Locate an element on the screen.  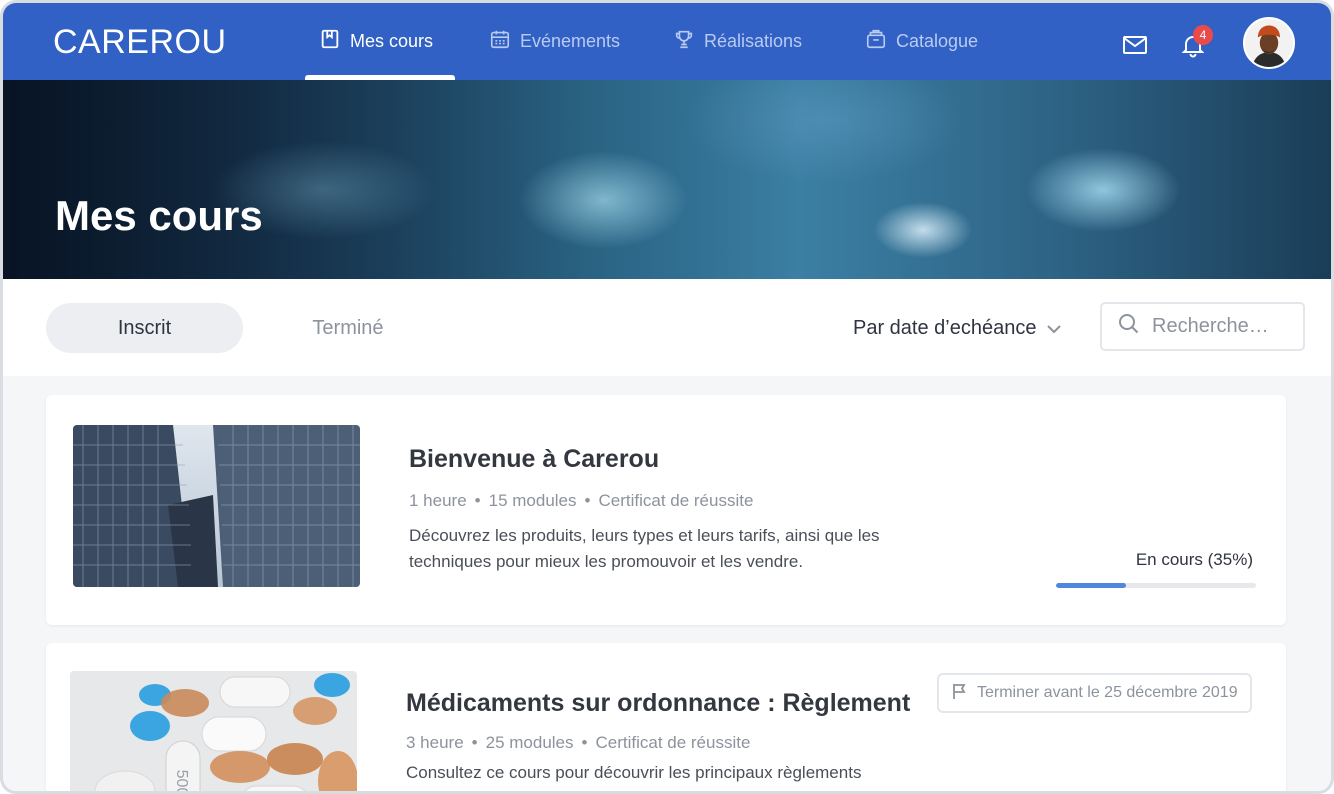
deadline-text: Terminer avant le 25 décembre 2019 is located at coordinates (1107, 692).